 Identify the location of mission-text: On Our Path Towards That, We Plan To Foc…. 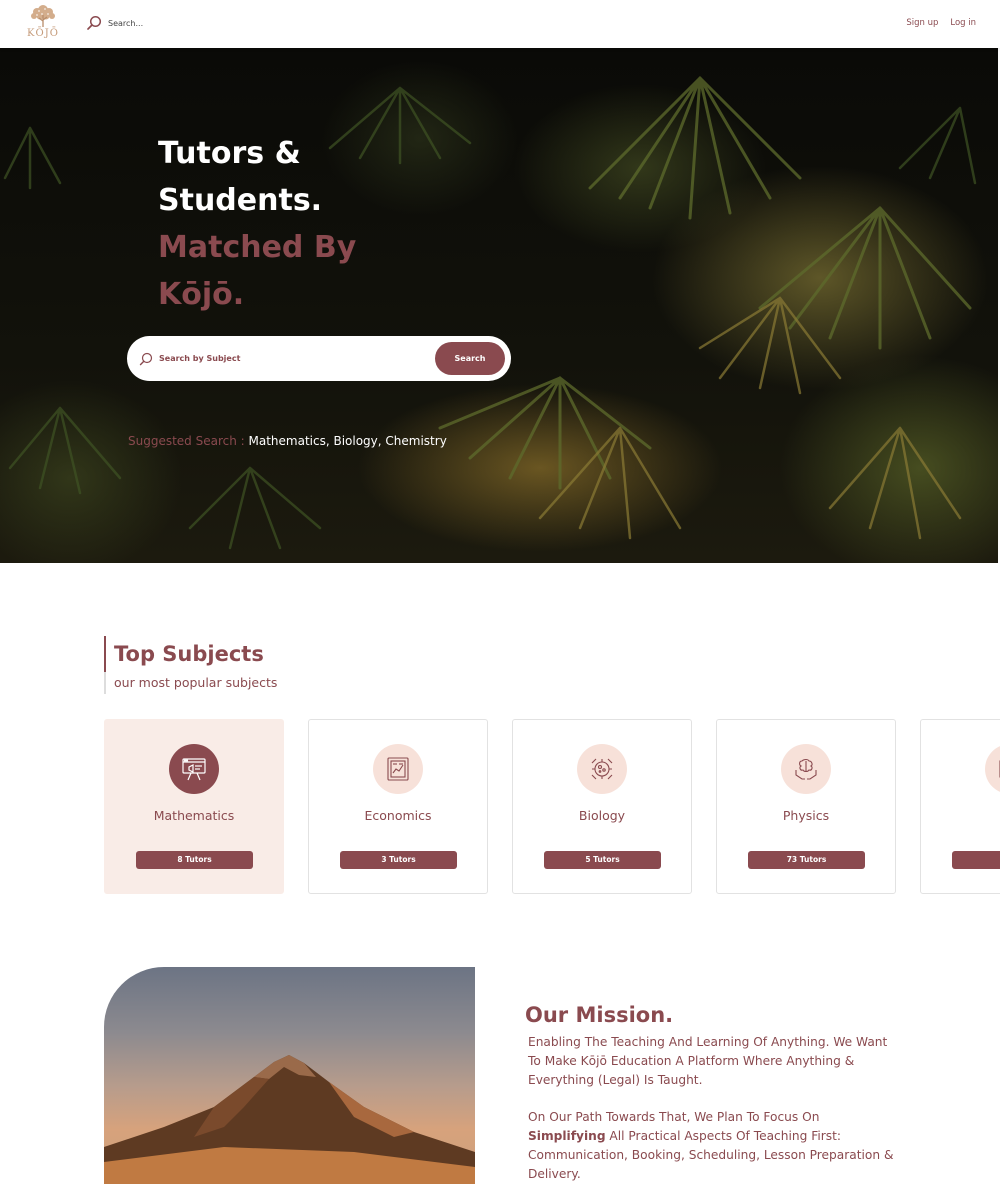
(674, 1117).